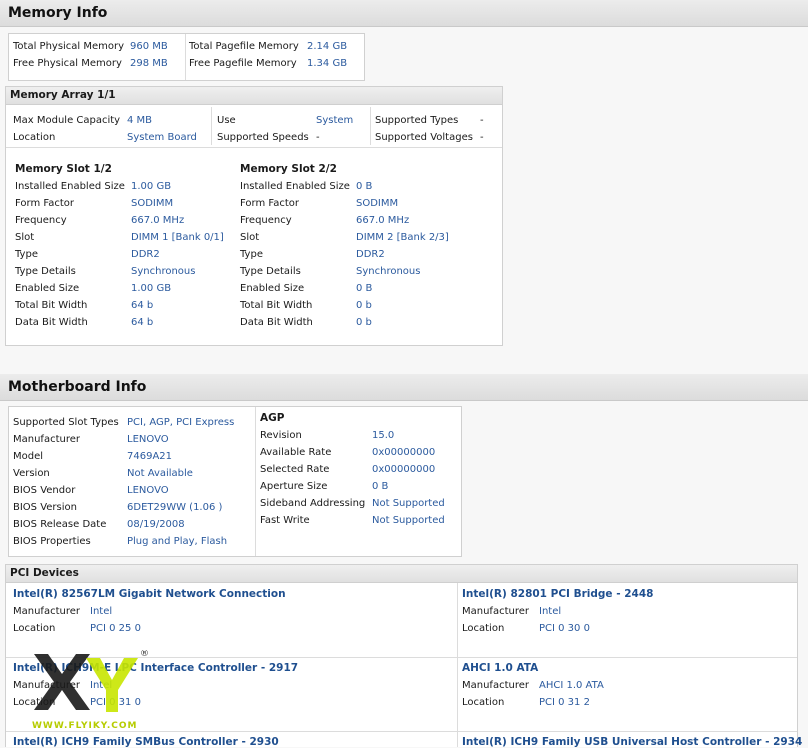  Describe the element at coordinates (90, 690) in the screenshot. I see `xy-logo-icon: ® WWW.FLYIKY.COM` at that location.